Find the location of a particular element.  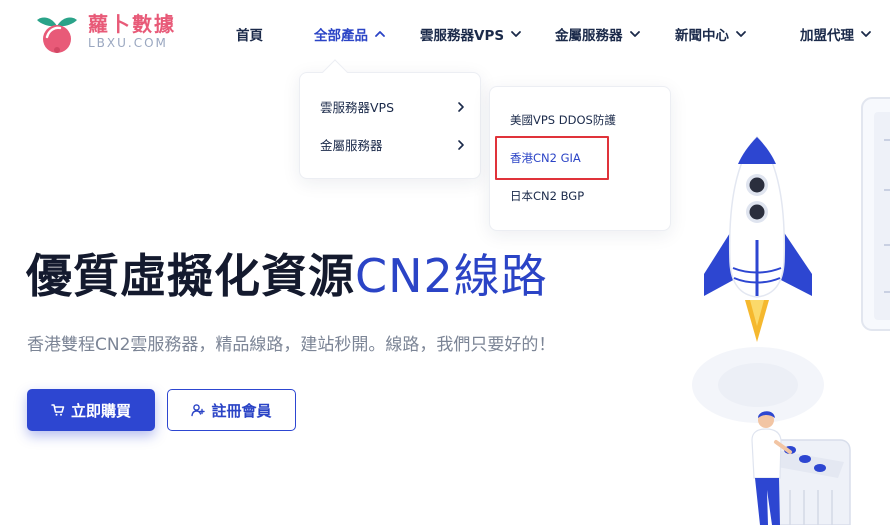

nav-item-cloud-vps: 雲服務器VPS is located at coordinates (471, 34).